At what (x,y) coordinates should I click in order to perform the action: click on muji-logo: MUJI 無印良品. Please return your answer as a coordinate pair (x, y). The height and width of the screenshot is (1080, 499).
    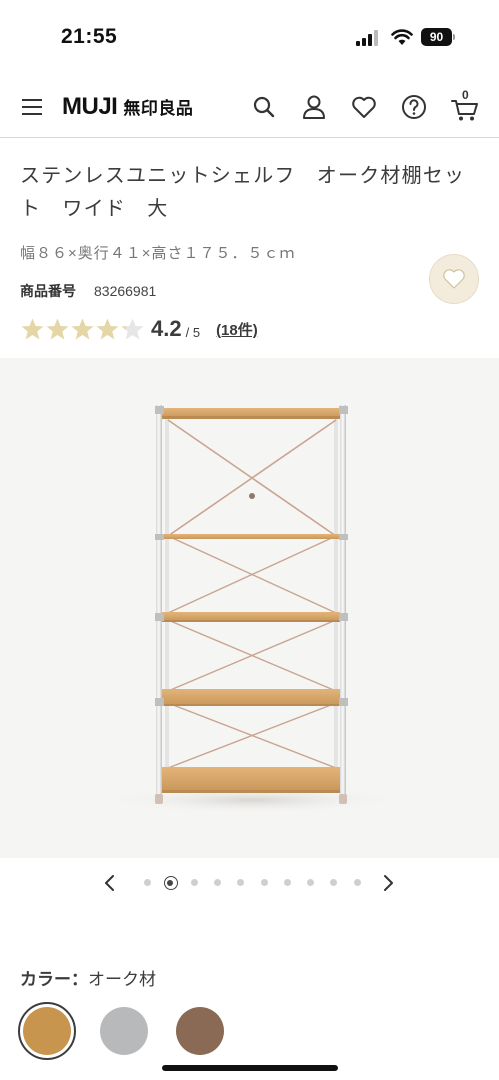
    Looking at the image, I should click on (127, 108).